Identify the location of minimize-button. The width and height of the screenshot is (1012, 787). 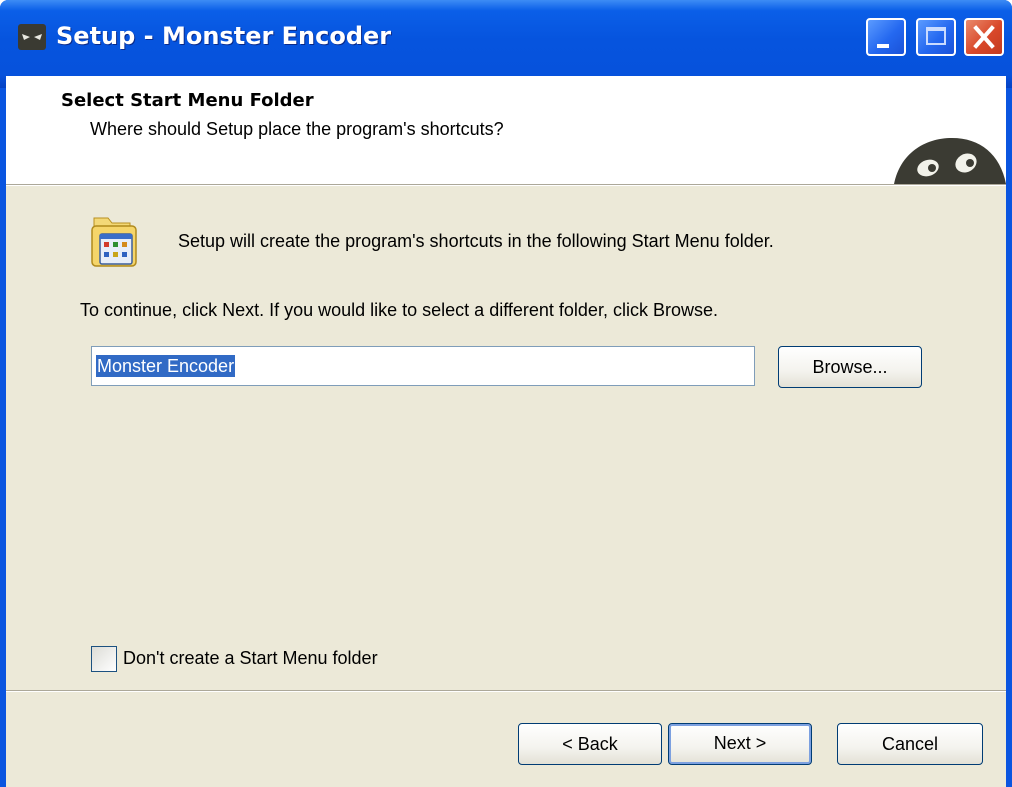
(886, 37).